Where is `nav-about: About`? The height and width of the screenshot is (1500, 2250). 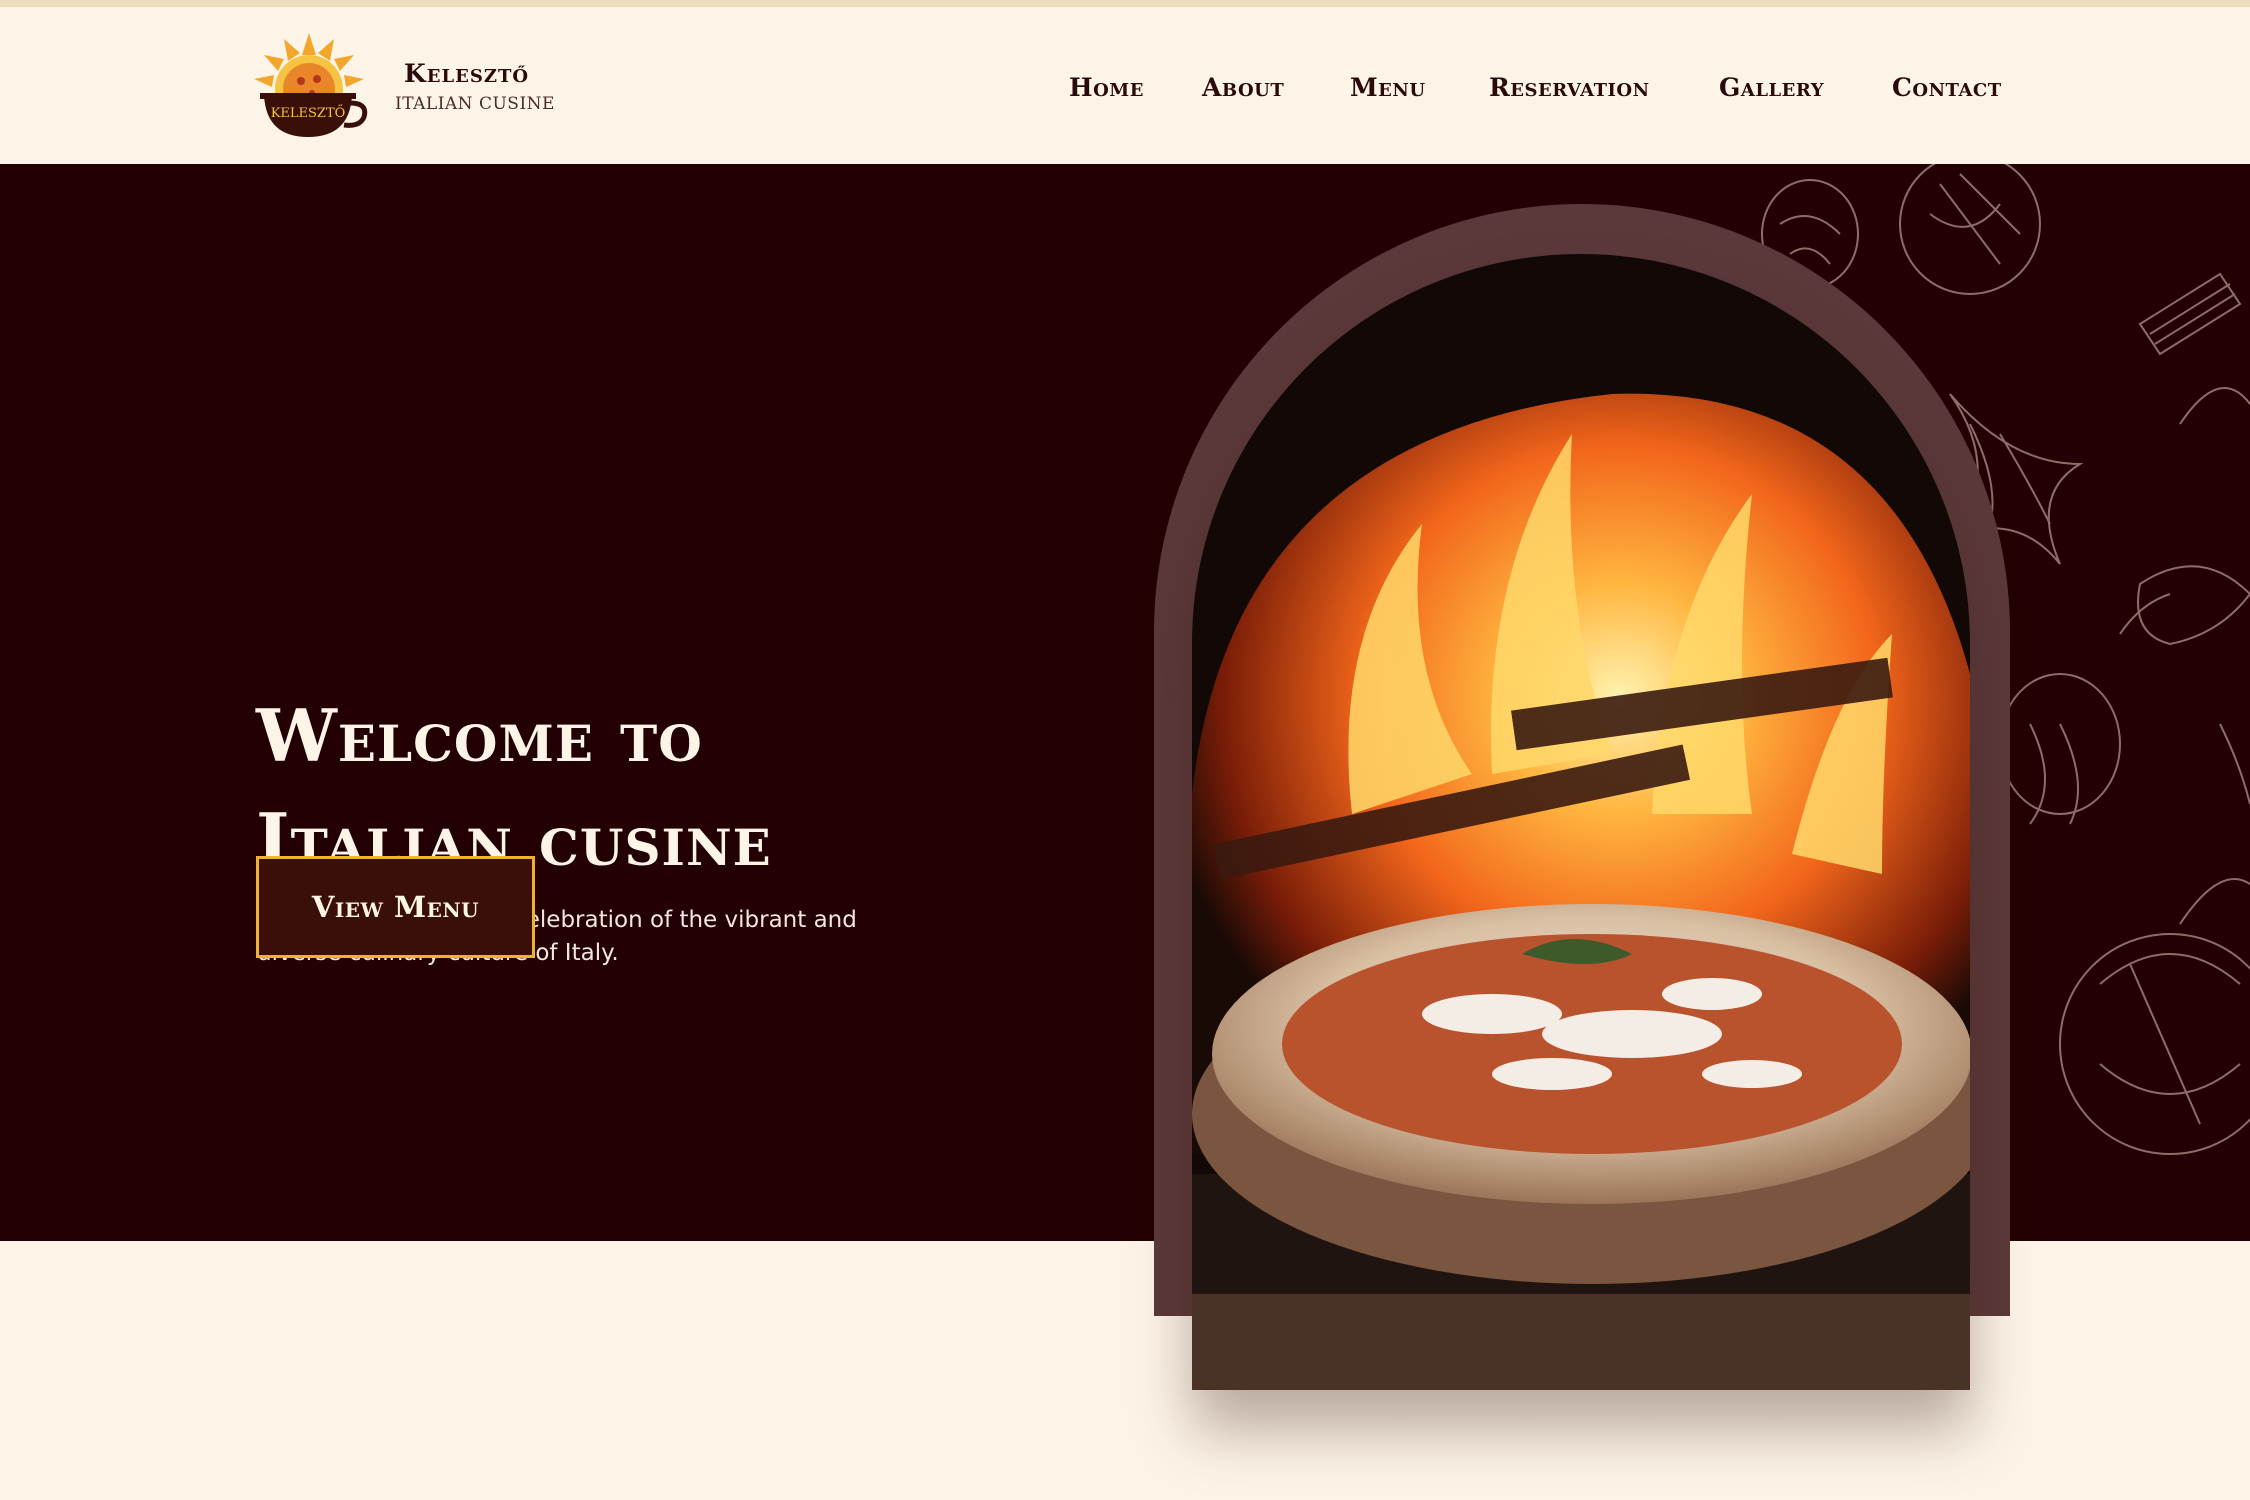 nav-about: About is located at coordinates (1243, 87).